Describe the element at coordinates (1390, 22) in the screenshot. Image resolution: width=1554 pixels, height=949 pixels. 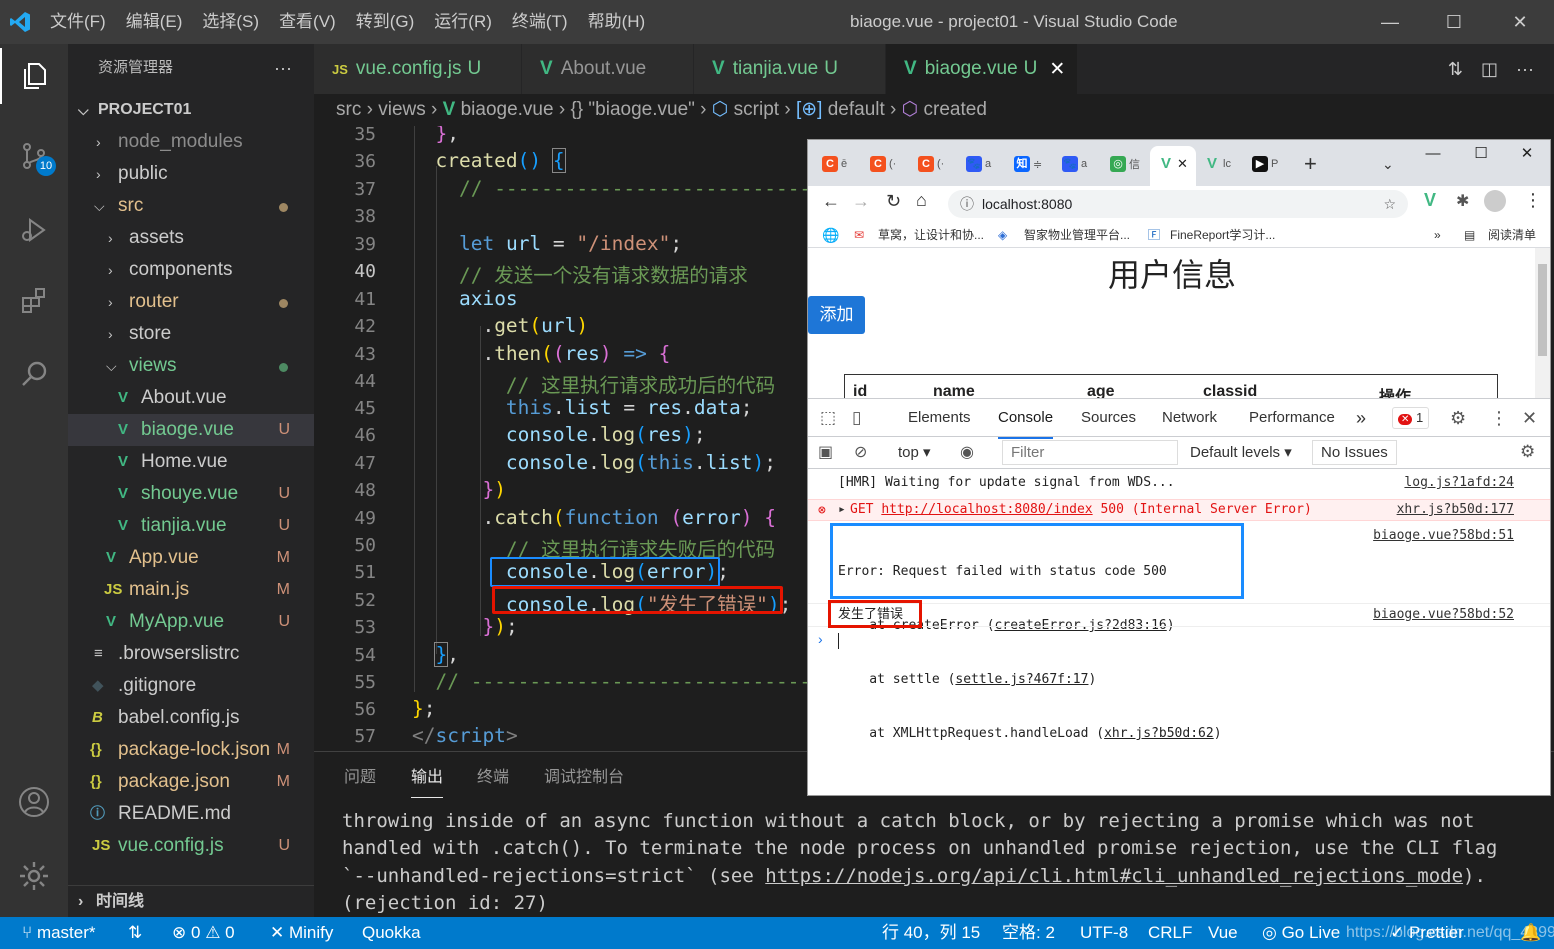
I see `minimize-icon: —` at that location.